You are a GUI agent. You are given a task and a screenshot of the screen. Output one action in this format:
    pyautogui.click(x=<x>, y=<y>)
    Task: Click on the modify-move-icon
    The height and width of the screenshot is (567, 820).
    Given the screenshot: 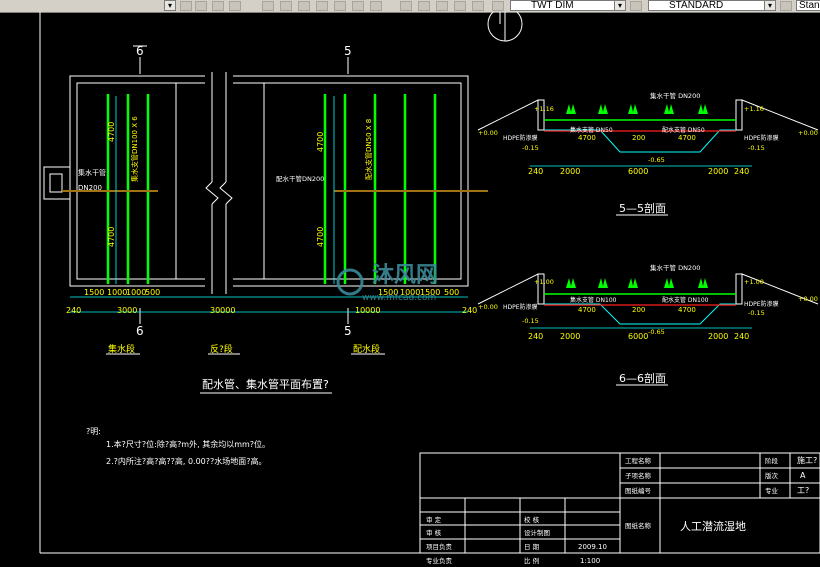 What is the action you would take?
    pyautogui.click(x=268, y=6)
    